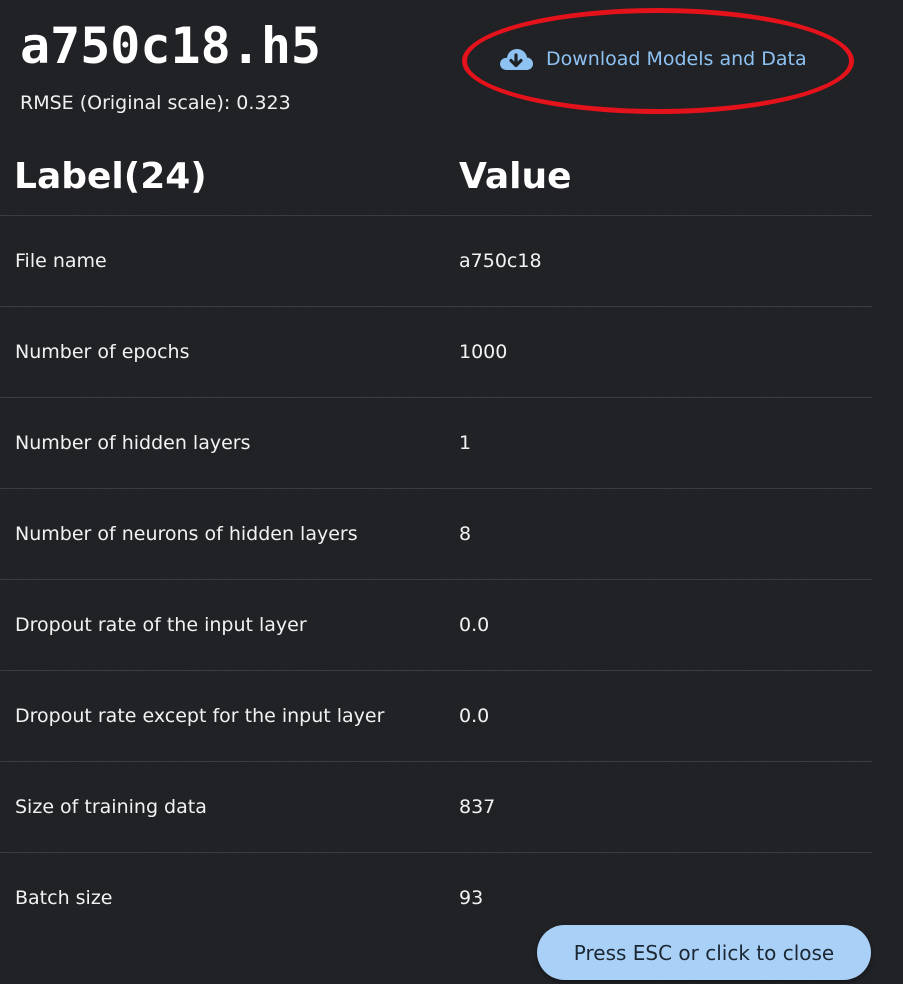 This screenshot has width=903, height=984. I want to click on row-value: a750c18, so click(500, 261).